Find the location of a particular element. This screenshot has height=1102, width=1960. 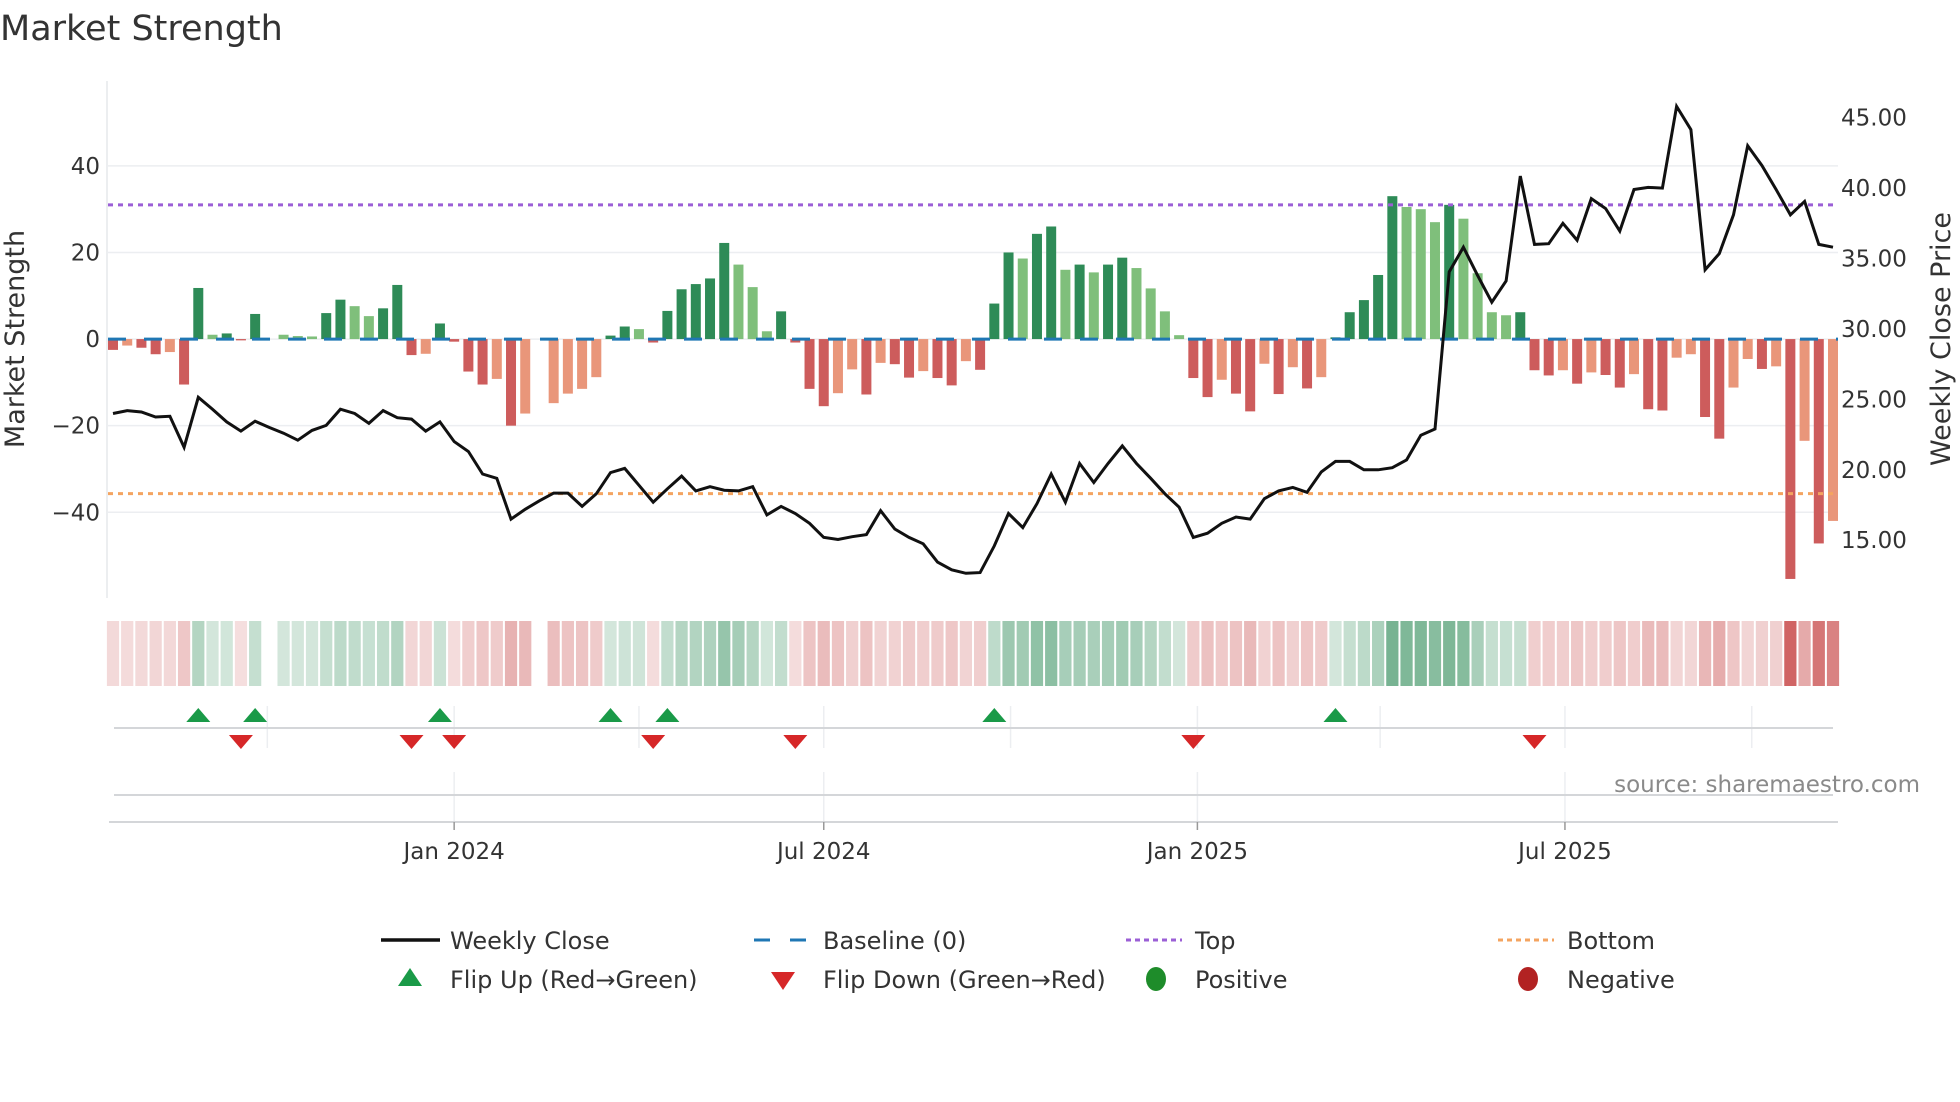

y-right-tick-label: 25.00 is located at coordinates (1874, 400).